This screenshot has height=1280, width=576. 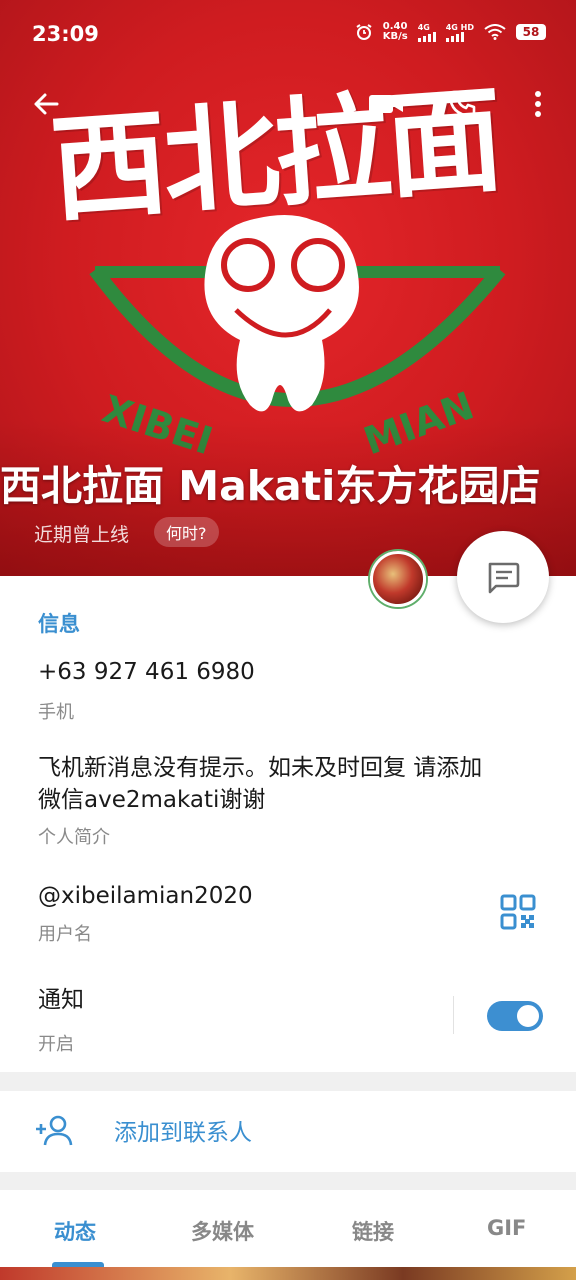 What do you see at coordinates (54, 1130) in the screenshot?
I see `add-user-icon` at bounding box center [54, 1130].